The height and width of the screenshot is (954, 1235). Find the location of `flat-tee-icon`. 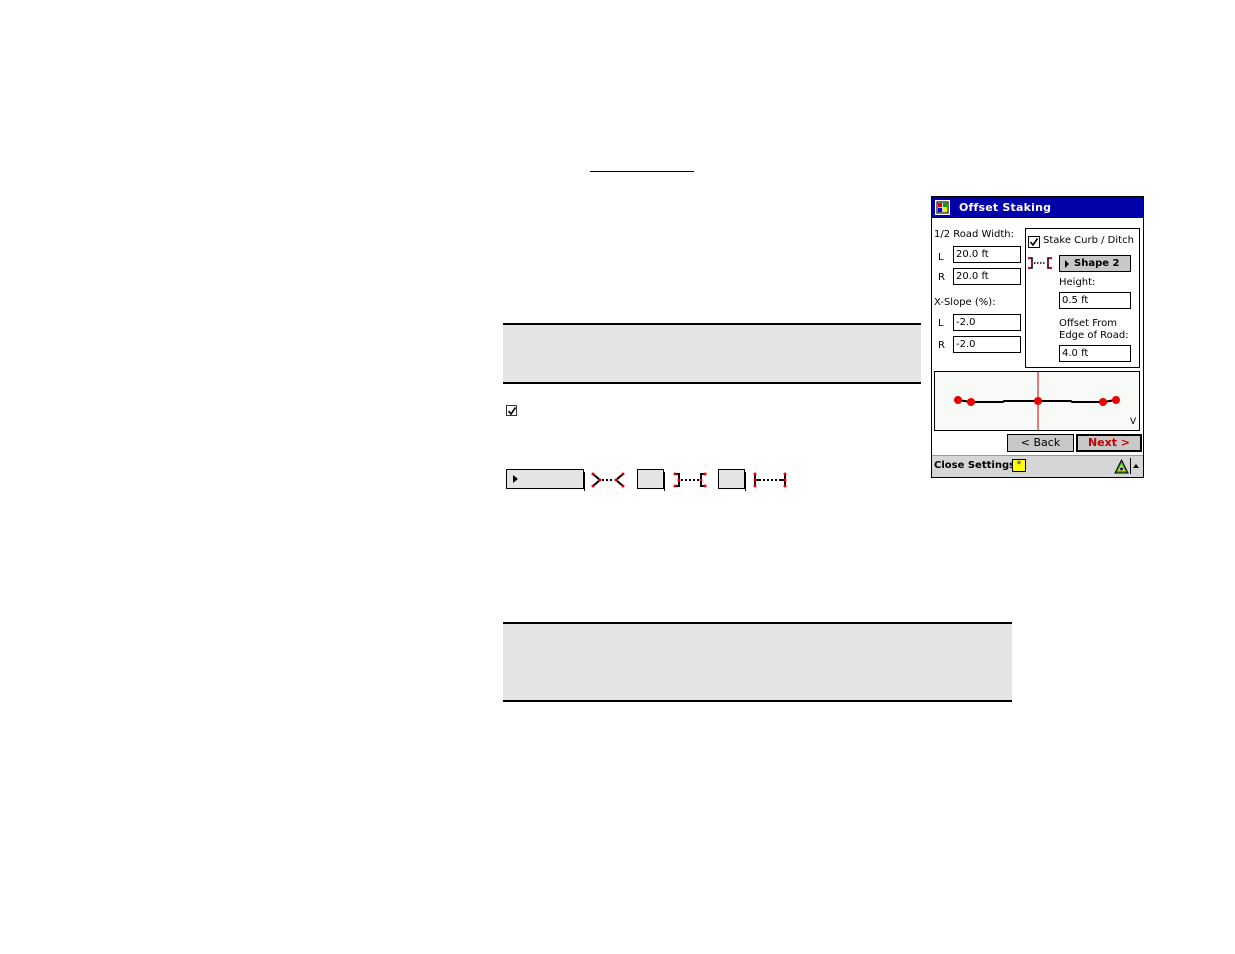

flat-tee-icon is located at coordinates (770, 480).